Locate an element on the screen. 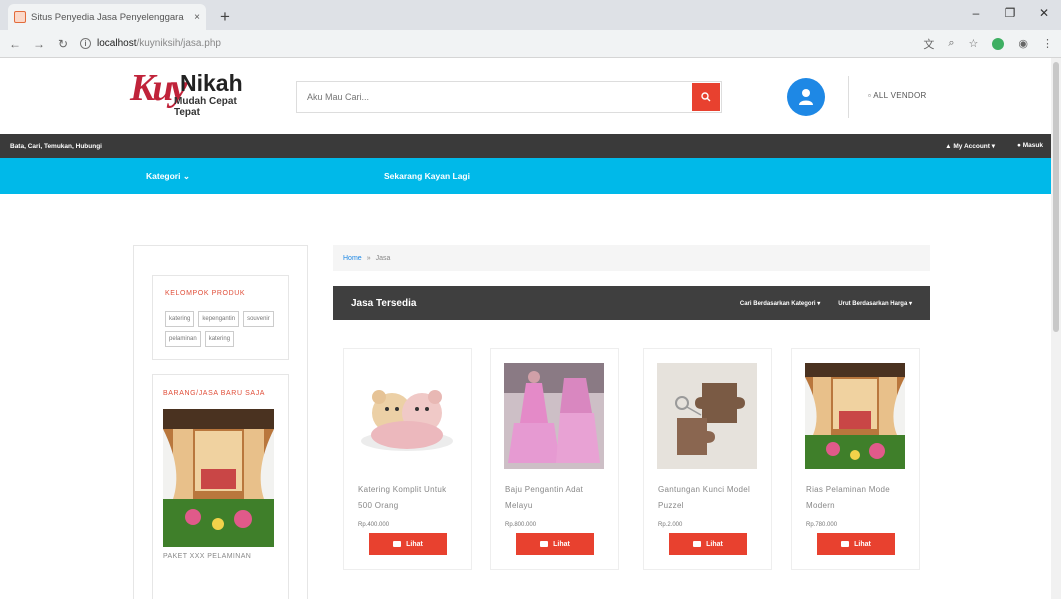 This screenshot has height=599, width=1061. minimize-icon: – is located at coordinates (976, 13).